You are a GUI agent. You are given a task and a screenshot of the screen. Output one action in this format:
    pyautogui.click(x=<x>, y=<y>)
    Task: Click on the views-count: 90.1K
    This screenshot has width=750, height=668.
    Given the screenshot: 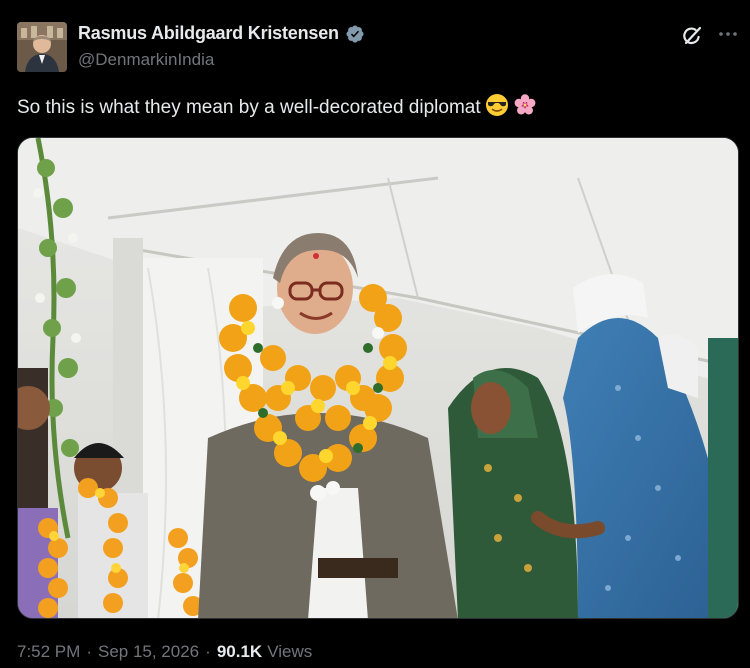 What is the action you would take?
    pyautogui.click(x=239, y=652)
    